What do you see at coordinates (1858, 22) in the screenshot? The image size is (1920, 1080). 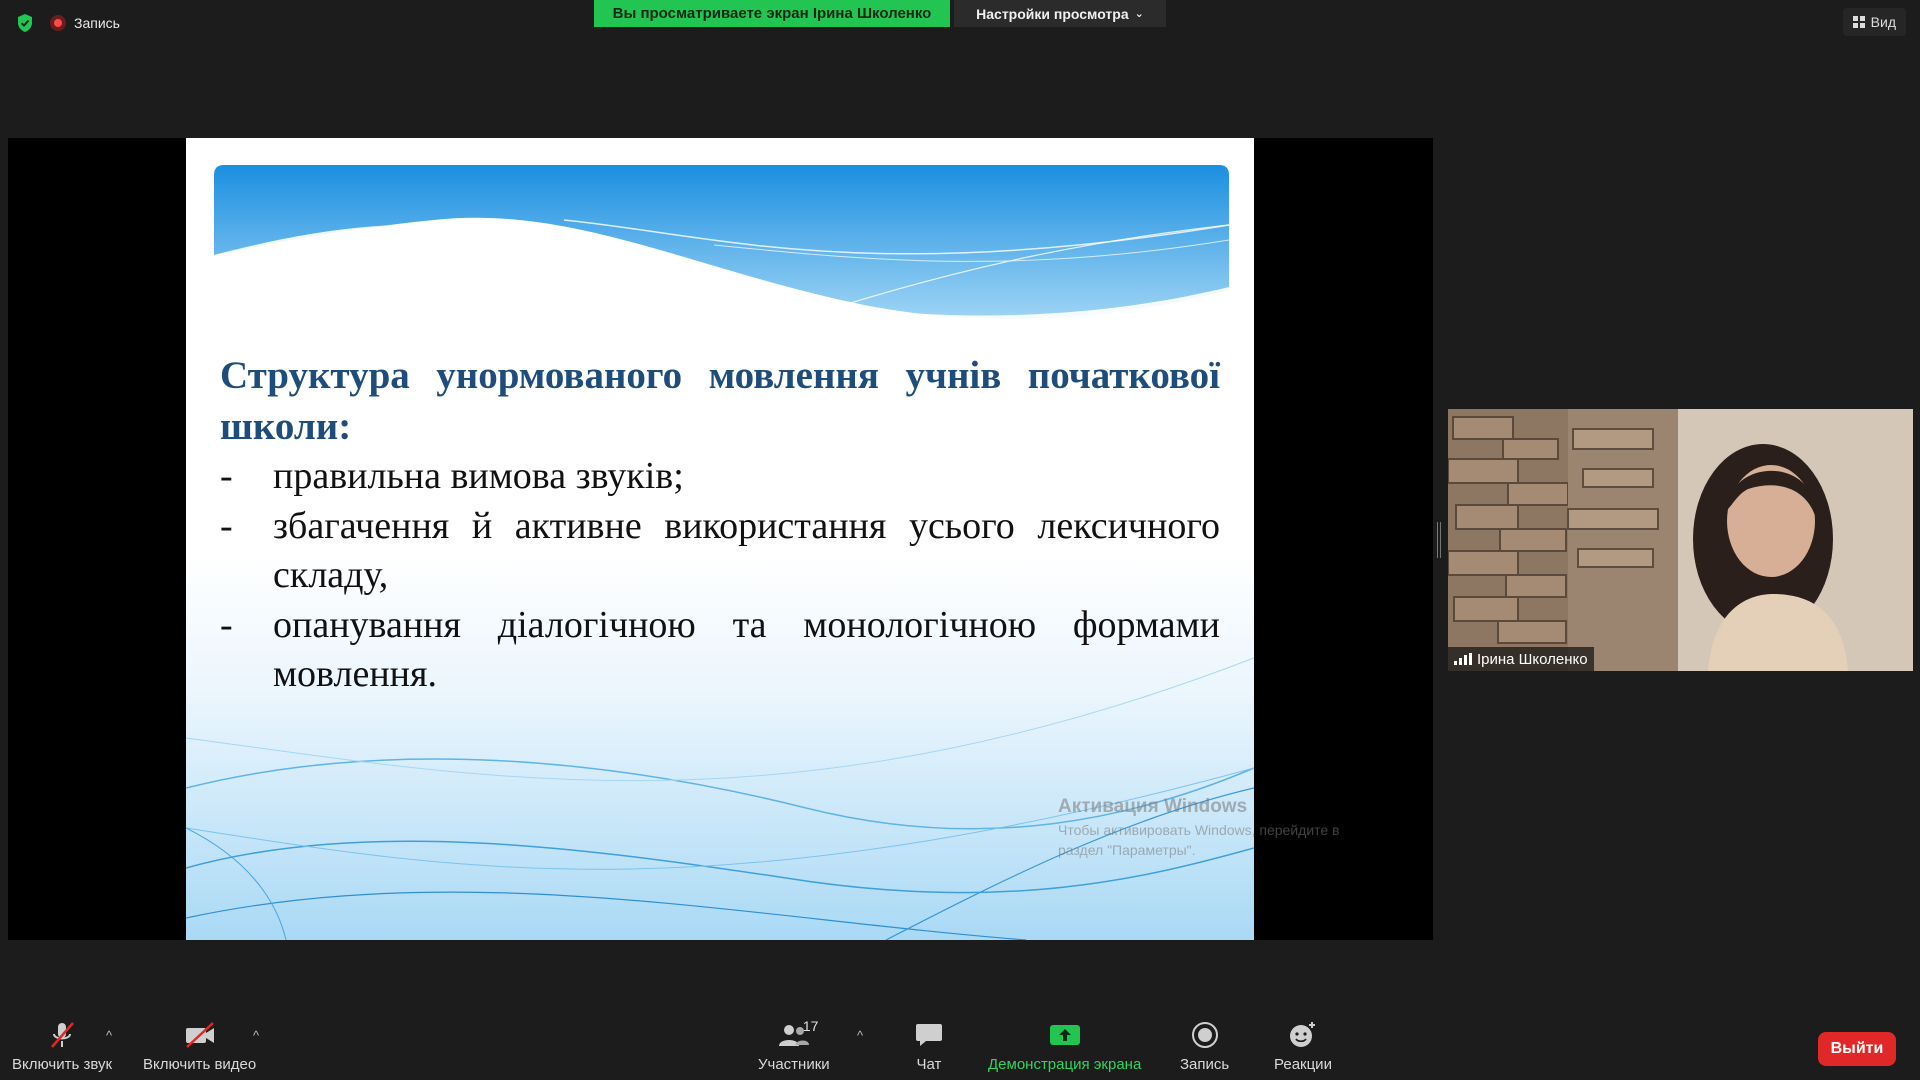 I see `gallery-grid-icon` at bounding box center [1858, 22].